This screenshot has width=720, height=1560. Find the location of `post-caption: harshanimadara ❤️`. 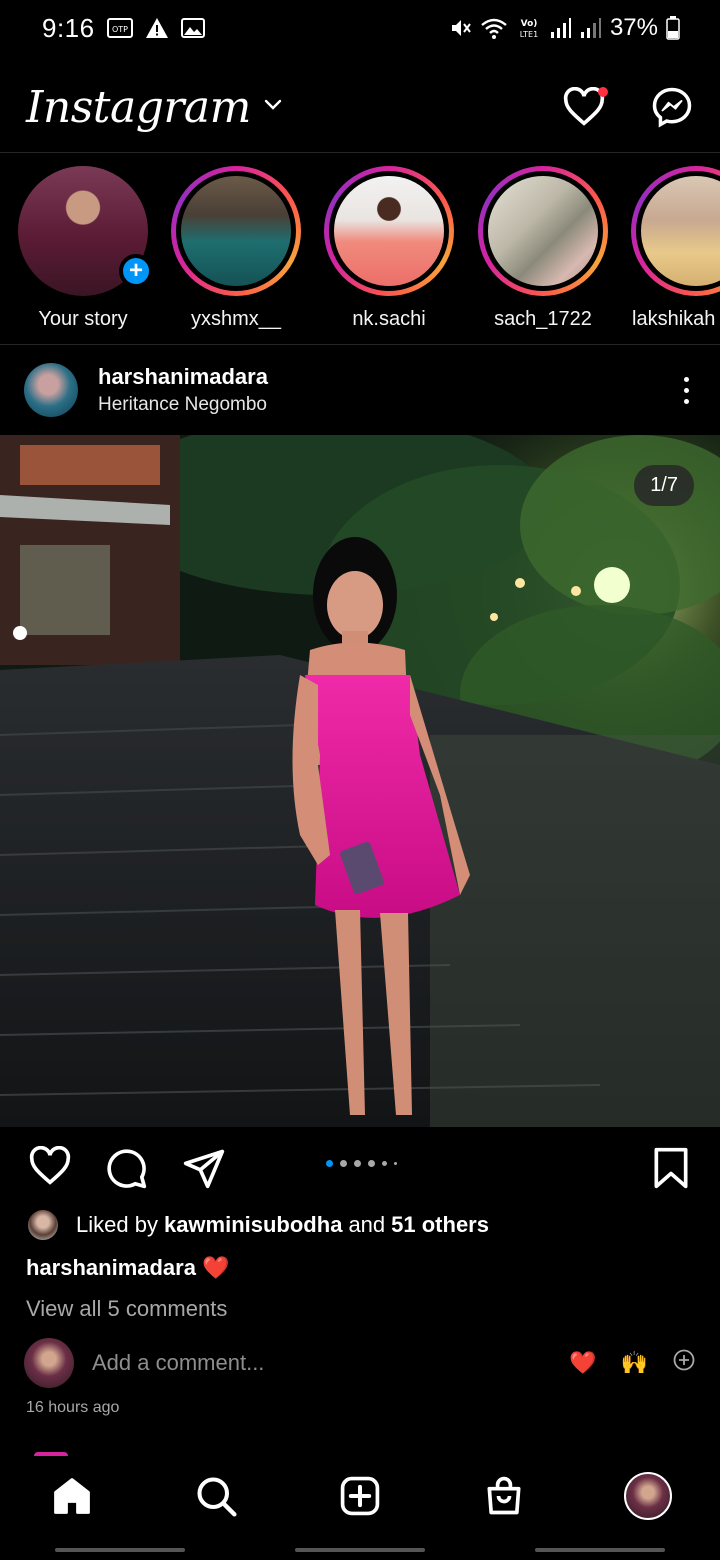

post-caption: harshanimadara ❤️ is located at coordinates (127, 1268).